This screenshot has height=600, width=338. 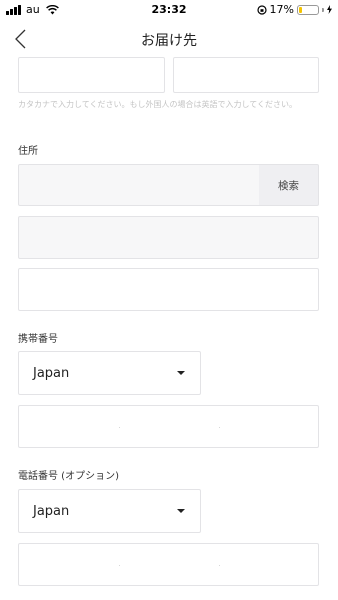 I want to click on battery-level, so click(x=300, y=9).